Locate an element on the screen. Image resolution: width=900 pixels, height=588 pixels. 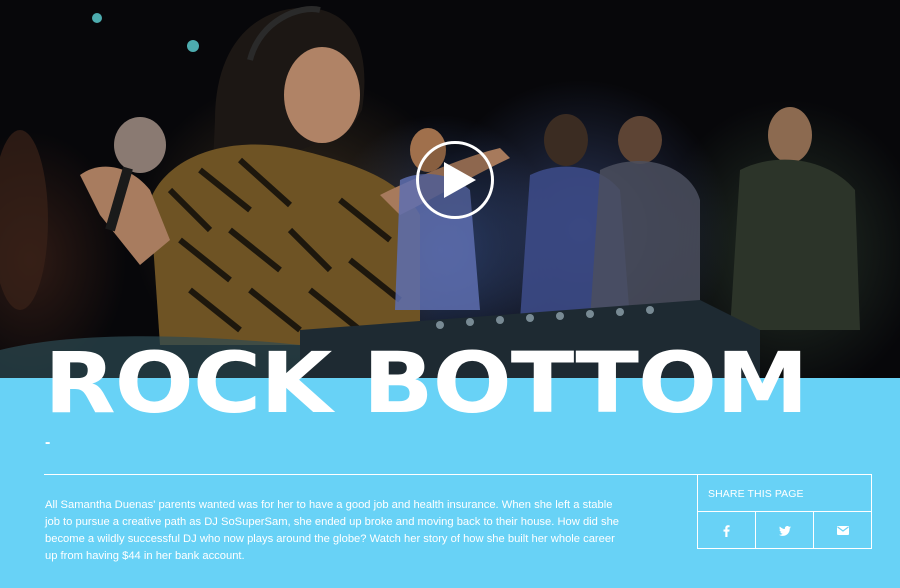
play-icon is located at coordinates (460, 180).